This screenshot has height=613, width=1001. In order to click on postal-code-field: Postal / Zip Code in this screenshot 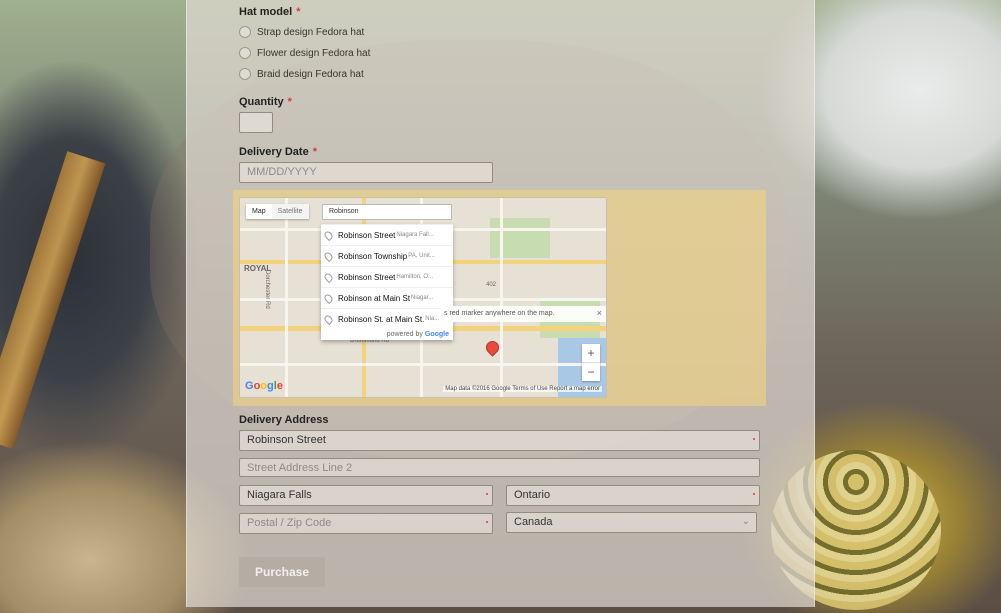, I will do `click(366, 523)`.